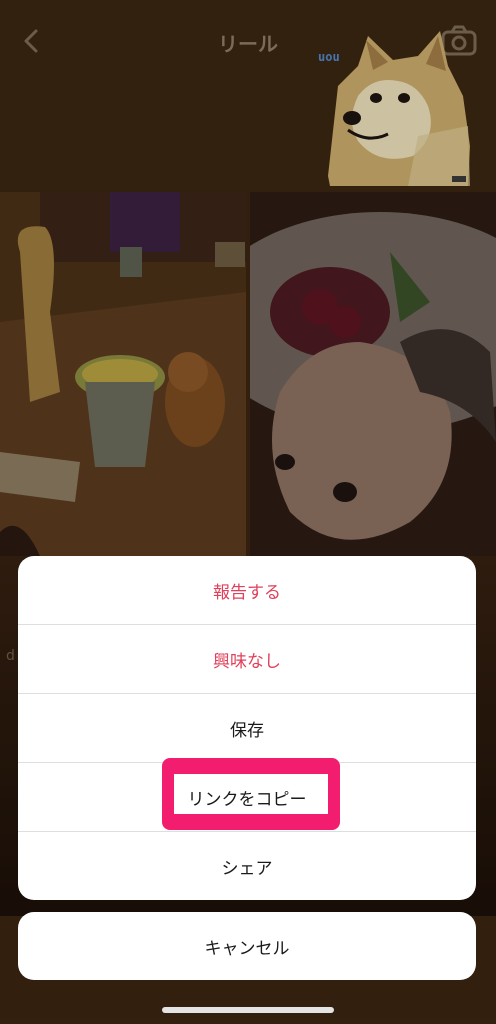 This screenshot has width=496, height=1024. I want to click on share-button: シェア, so click(247, 866).